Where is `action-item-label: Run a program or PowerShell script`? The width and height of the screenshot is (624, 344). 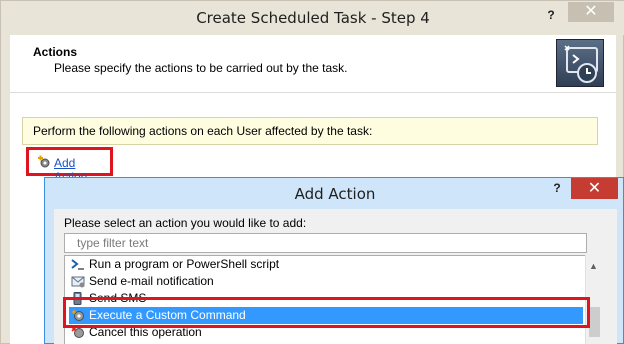 action-item-label: Run a program or PowerShell script is located at coordinates (184, 264).